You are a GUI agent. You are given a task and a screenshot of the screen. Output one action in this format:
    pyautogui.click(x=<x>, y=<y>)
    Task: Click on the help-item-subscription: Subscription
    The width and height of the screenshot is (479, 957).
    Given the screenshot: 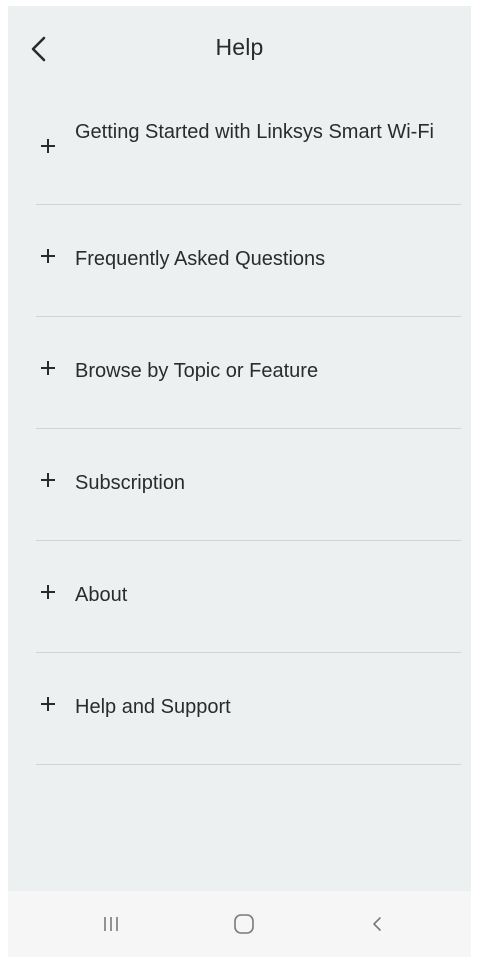 What is the action you would take?
    pyautogui.click(x=248, y=485)
    